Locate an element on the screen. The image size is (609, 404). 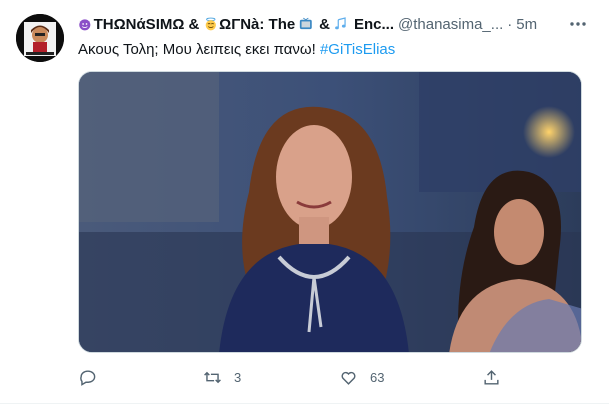
tweet-body: Ακους Τολη; Μου λειπεις εκει πανω! is located at coordinates (197, 49).